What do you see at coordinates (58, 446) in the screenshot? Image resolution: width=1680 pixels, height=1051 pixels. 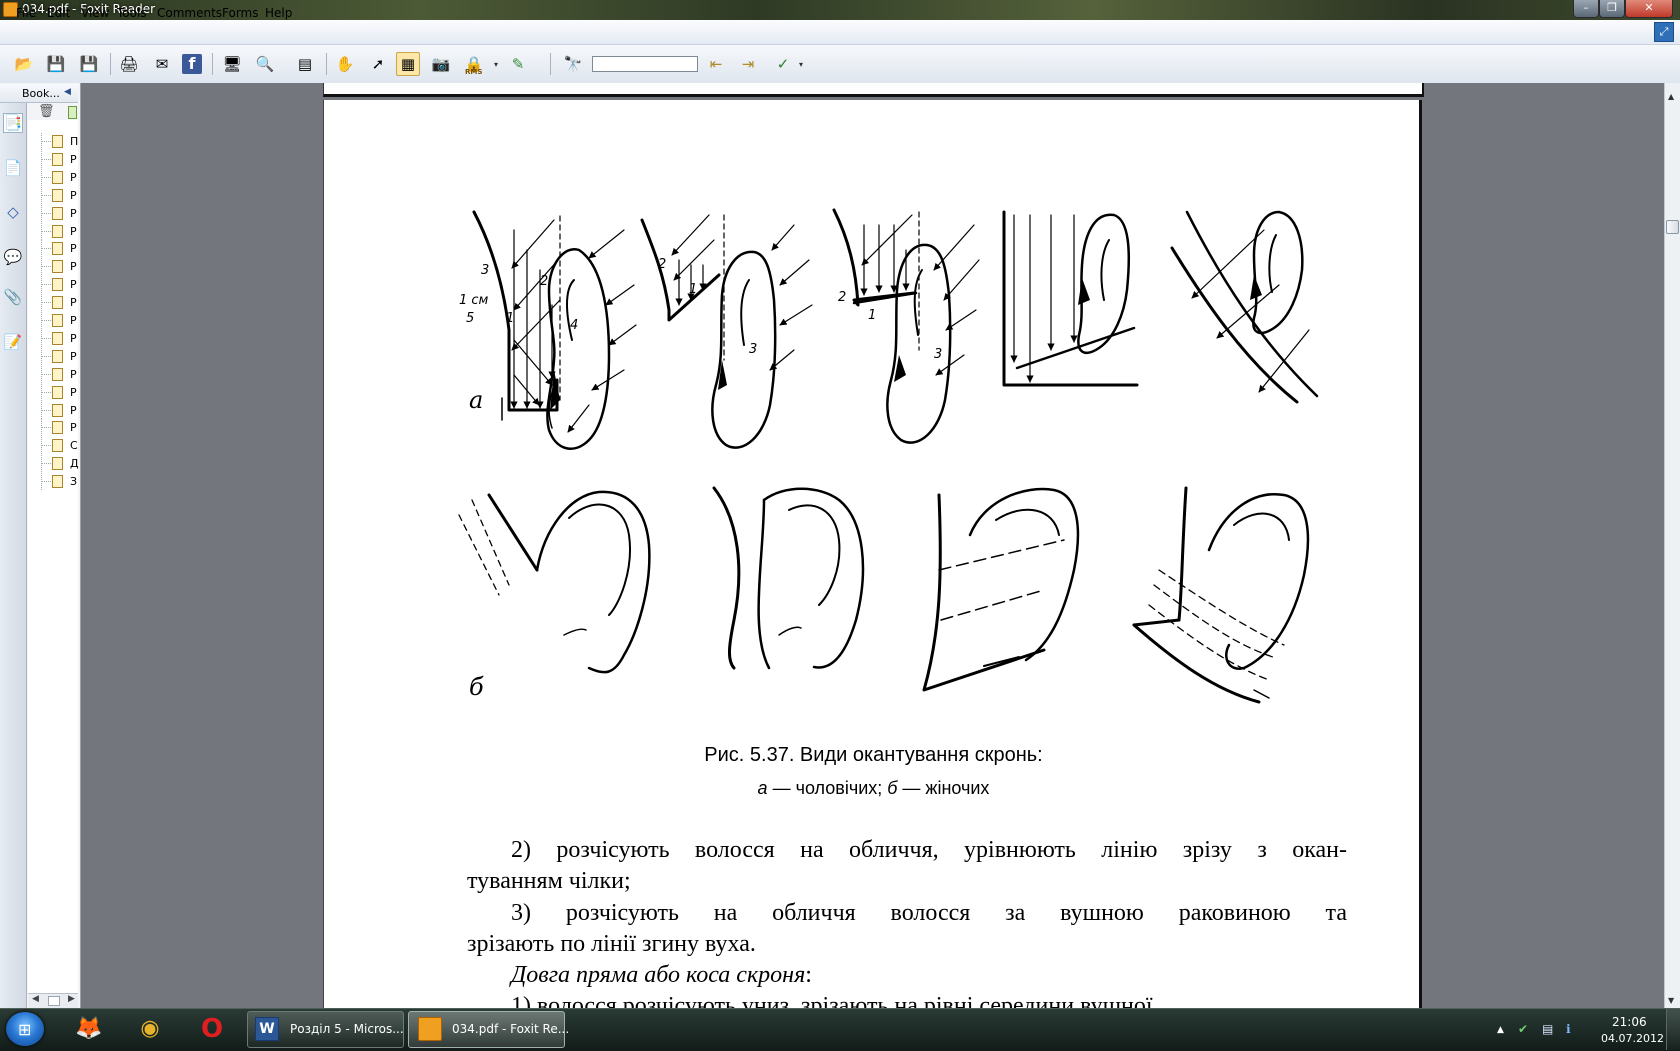 I see `bookmark-item: С` at bounding box center [58, 446].